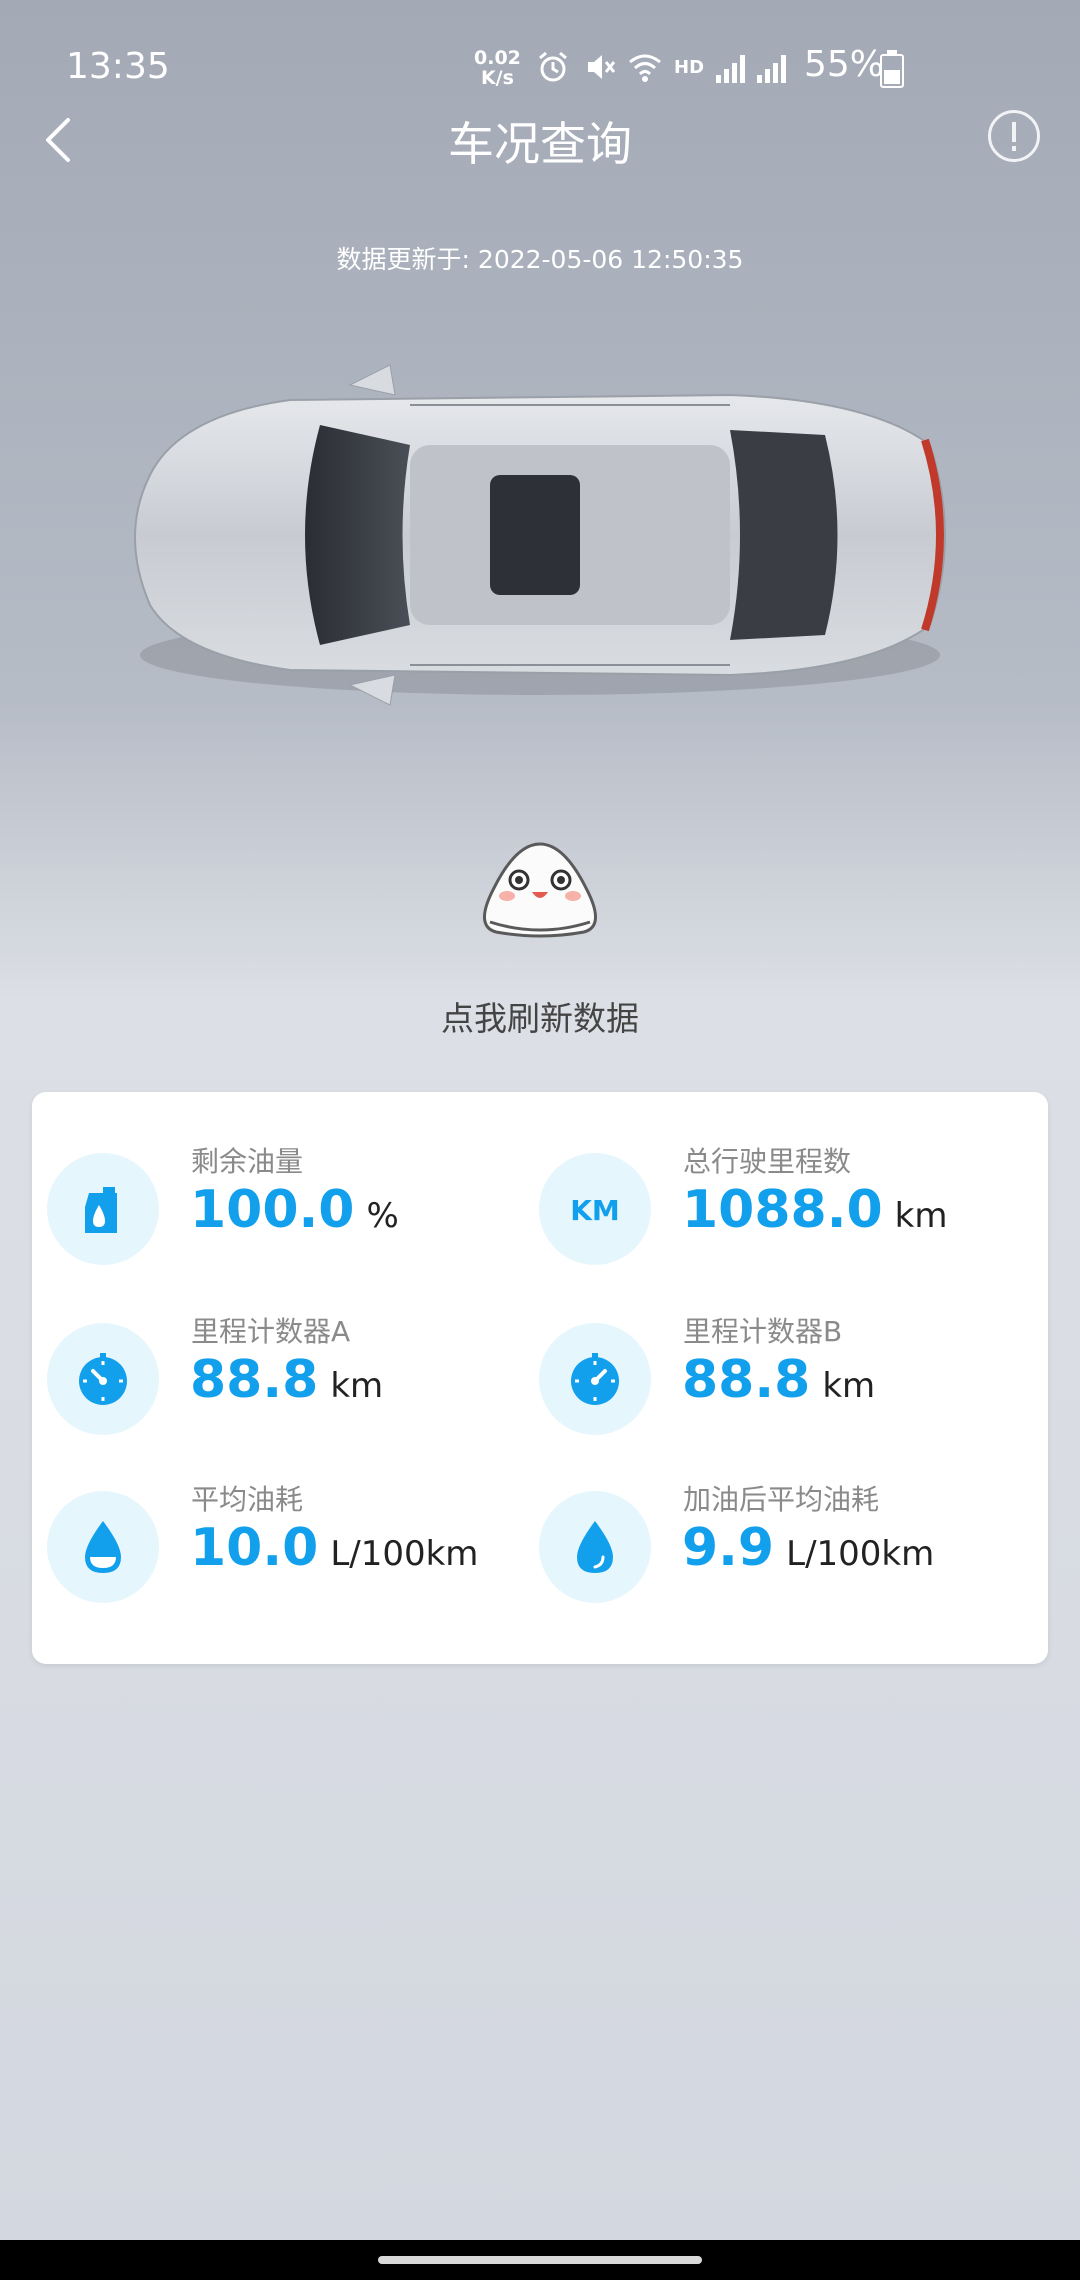 This screenshot has width=1080, height=2280. What do you see at coordinates (540, 888) in the screenshot?
I see `refresh-mascot-icon` at bounding box center [540, 888].